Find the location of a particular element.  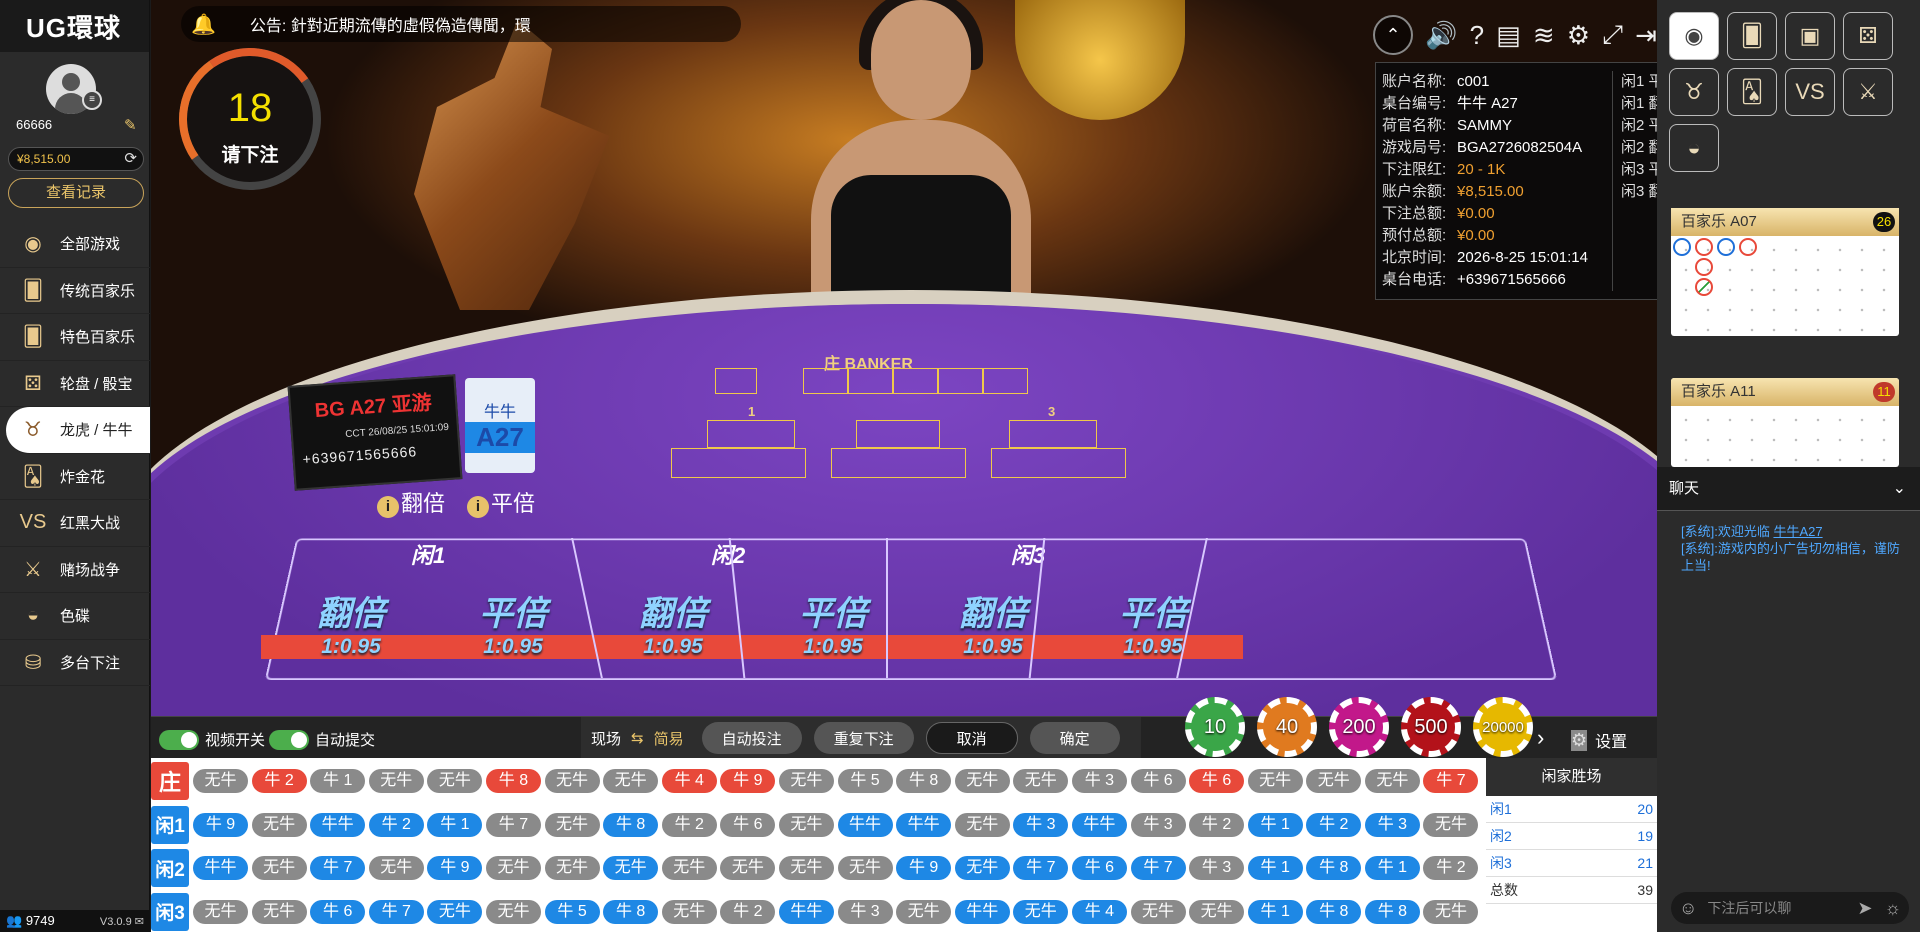

video-toggle-label: 视频开关 is located at coordinates (235, 740).